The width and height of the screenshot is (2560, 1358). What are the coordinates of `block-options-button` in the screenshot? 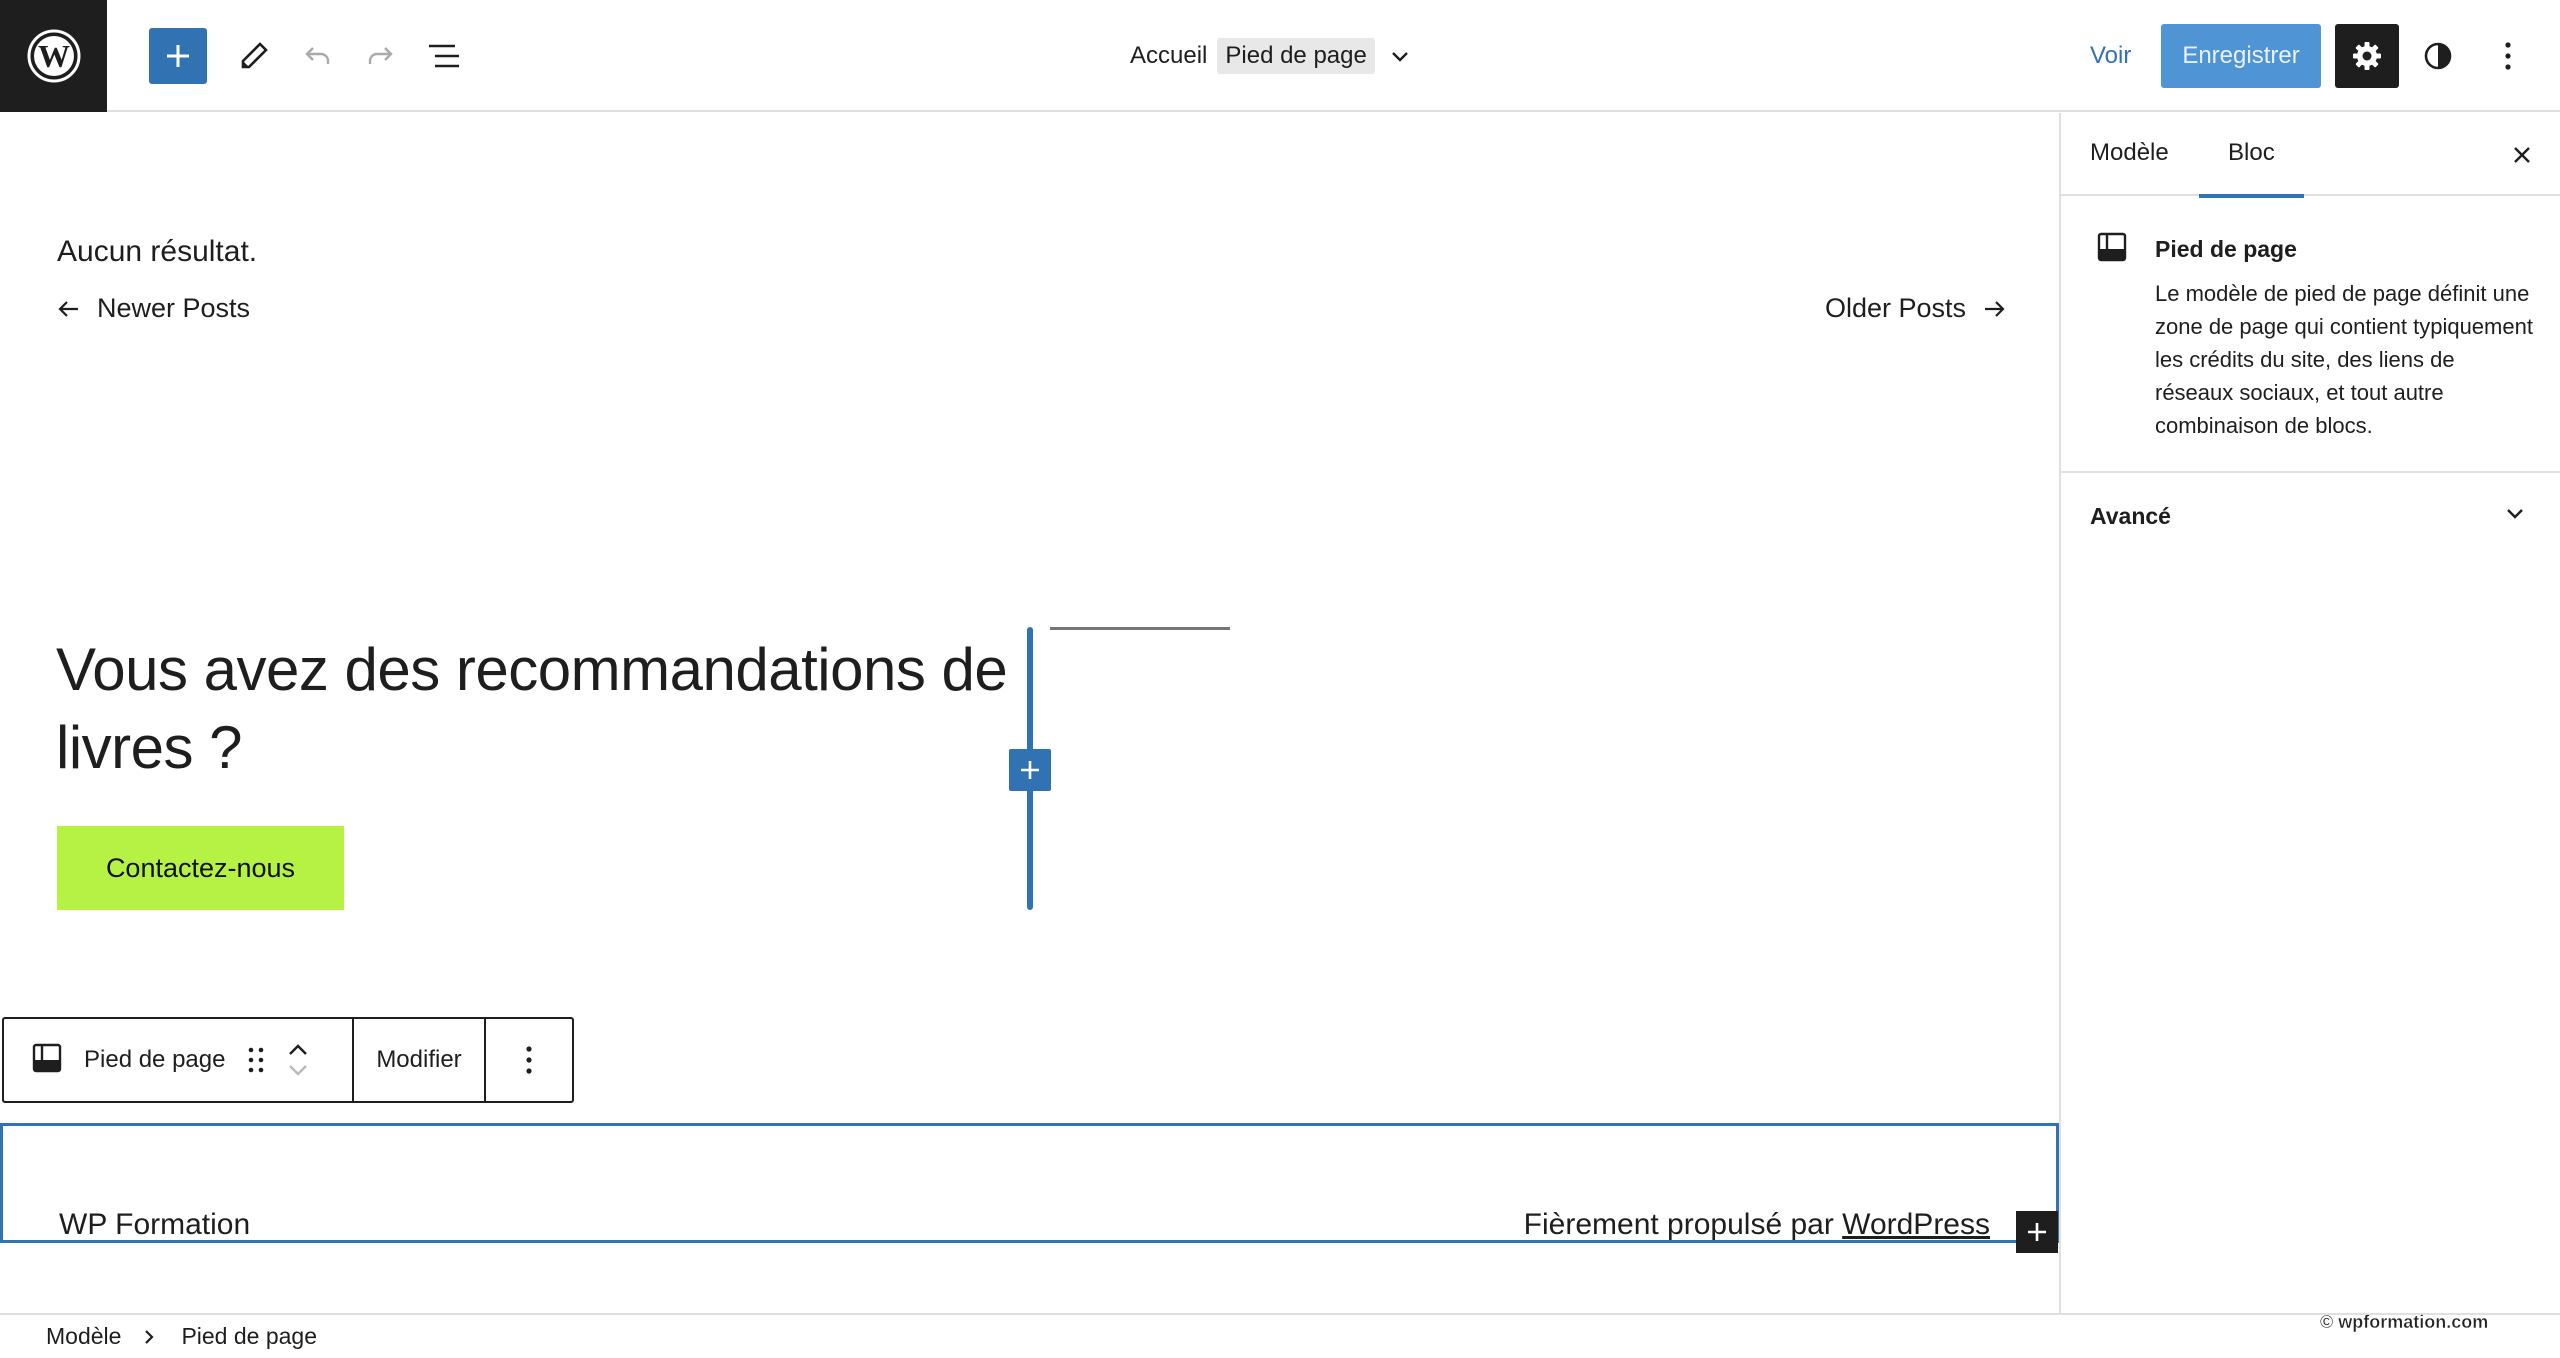 It's located at (529, 1060).